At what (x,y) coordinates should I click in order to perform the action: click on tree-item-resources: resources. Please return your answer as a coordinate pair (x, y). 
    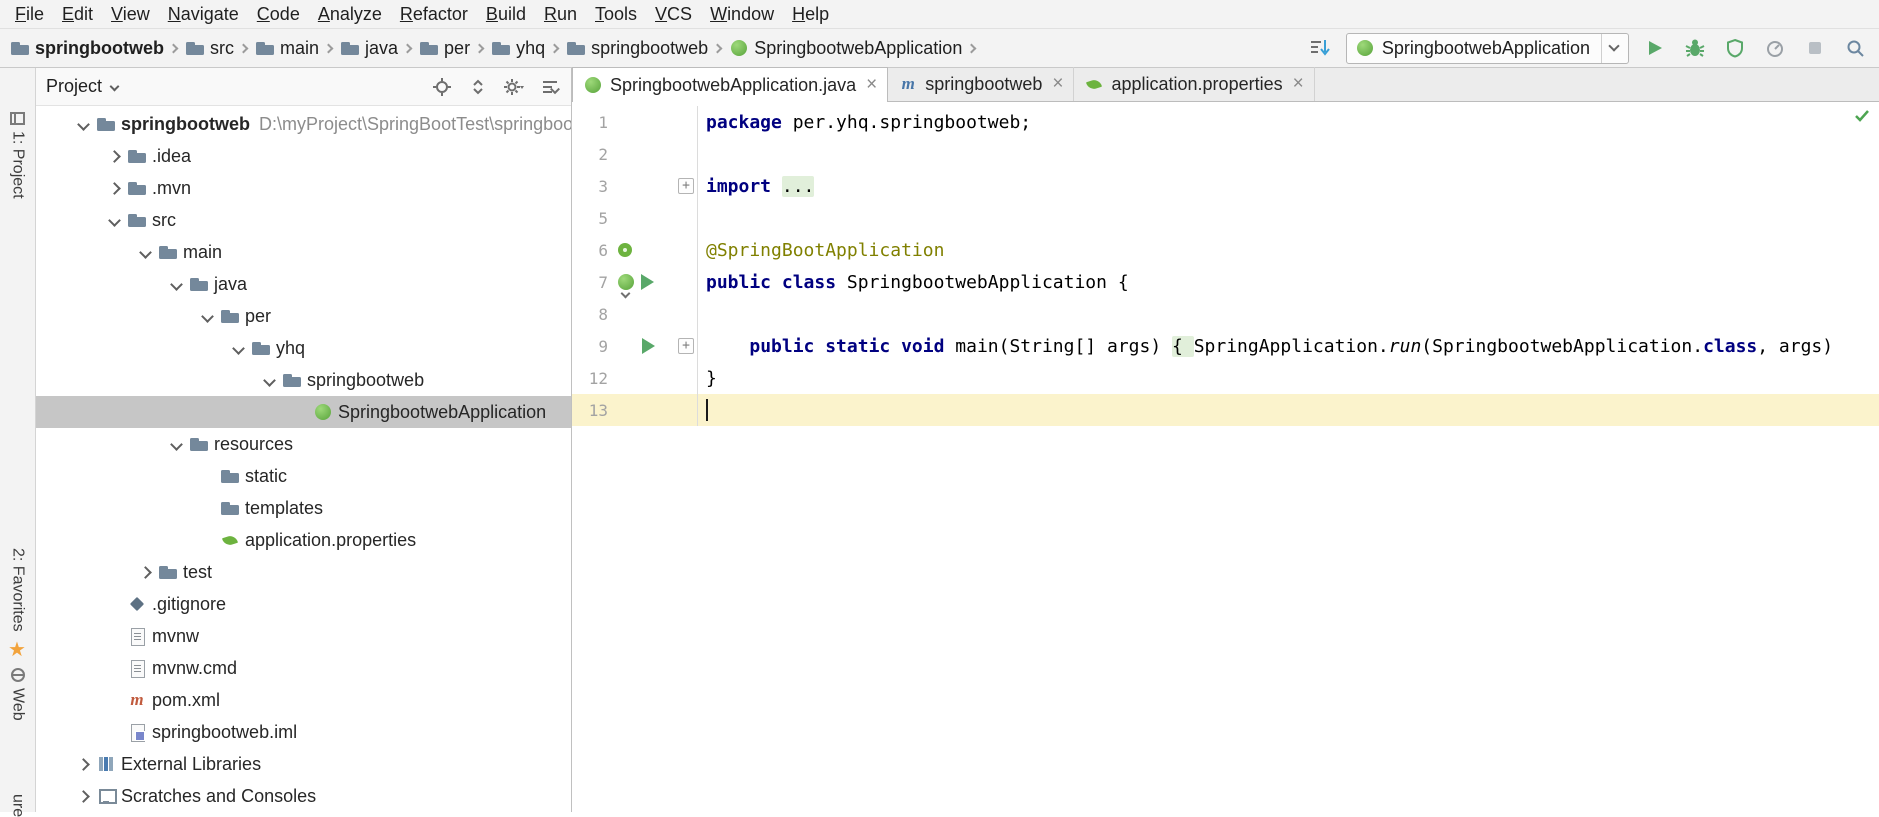
    Looking at the image, I should click on (303, 444).